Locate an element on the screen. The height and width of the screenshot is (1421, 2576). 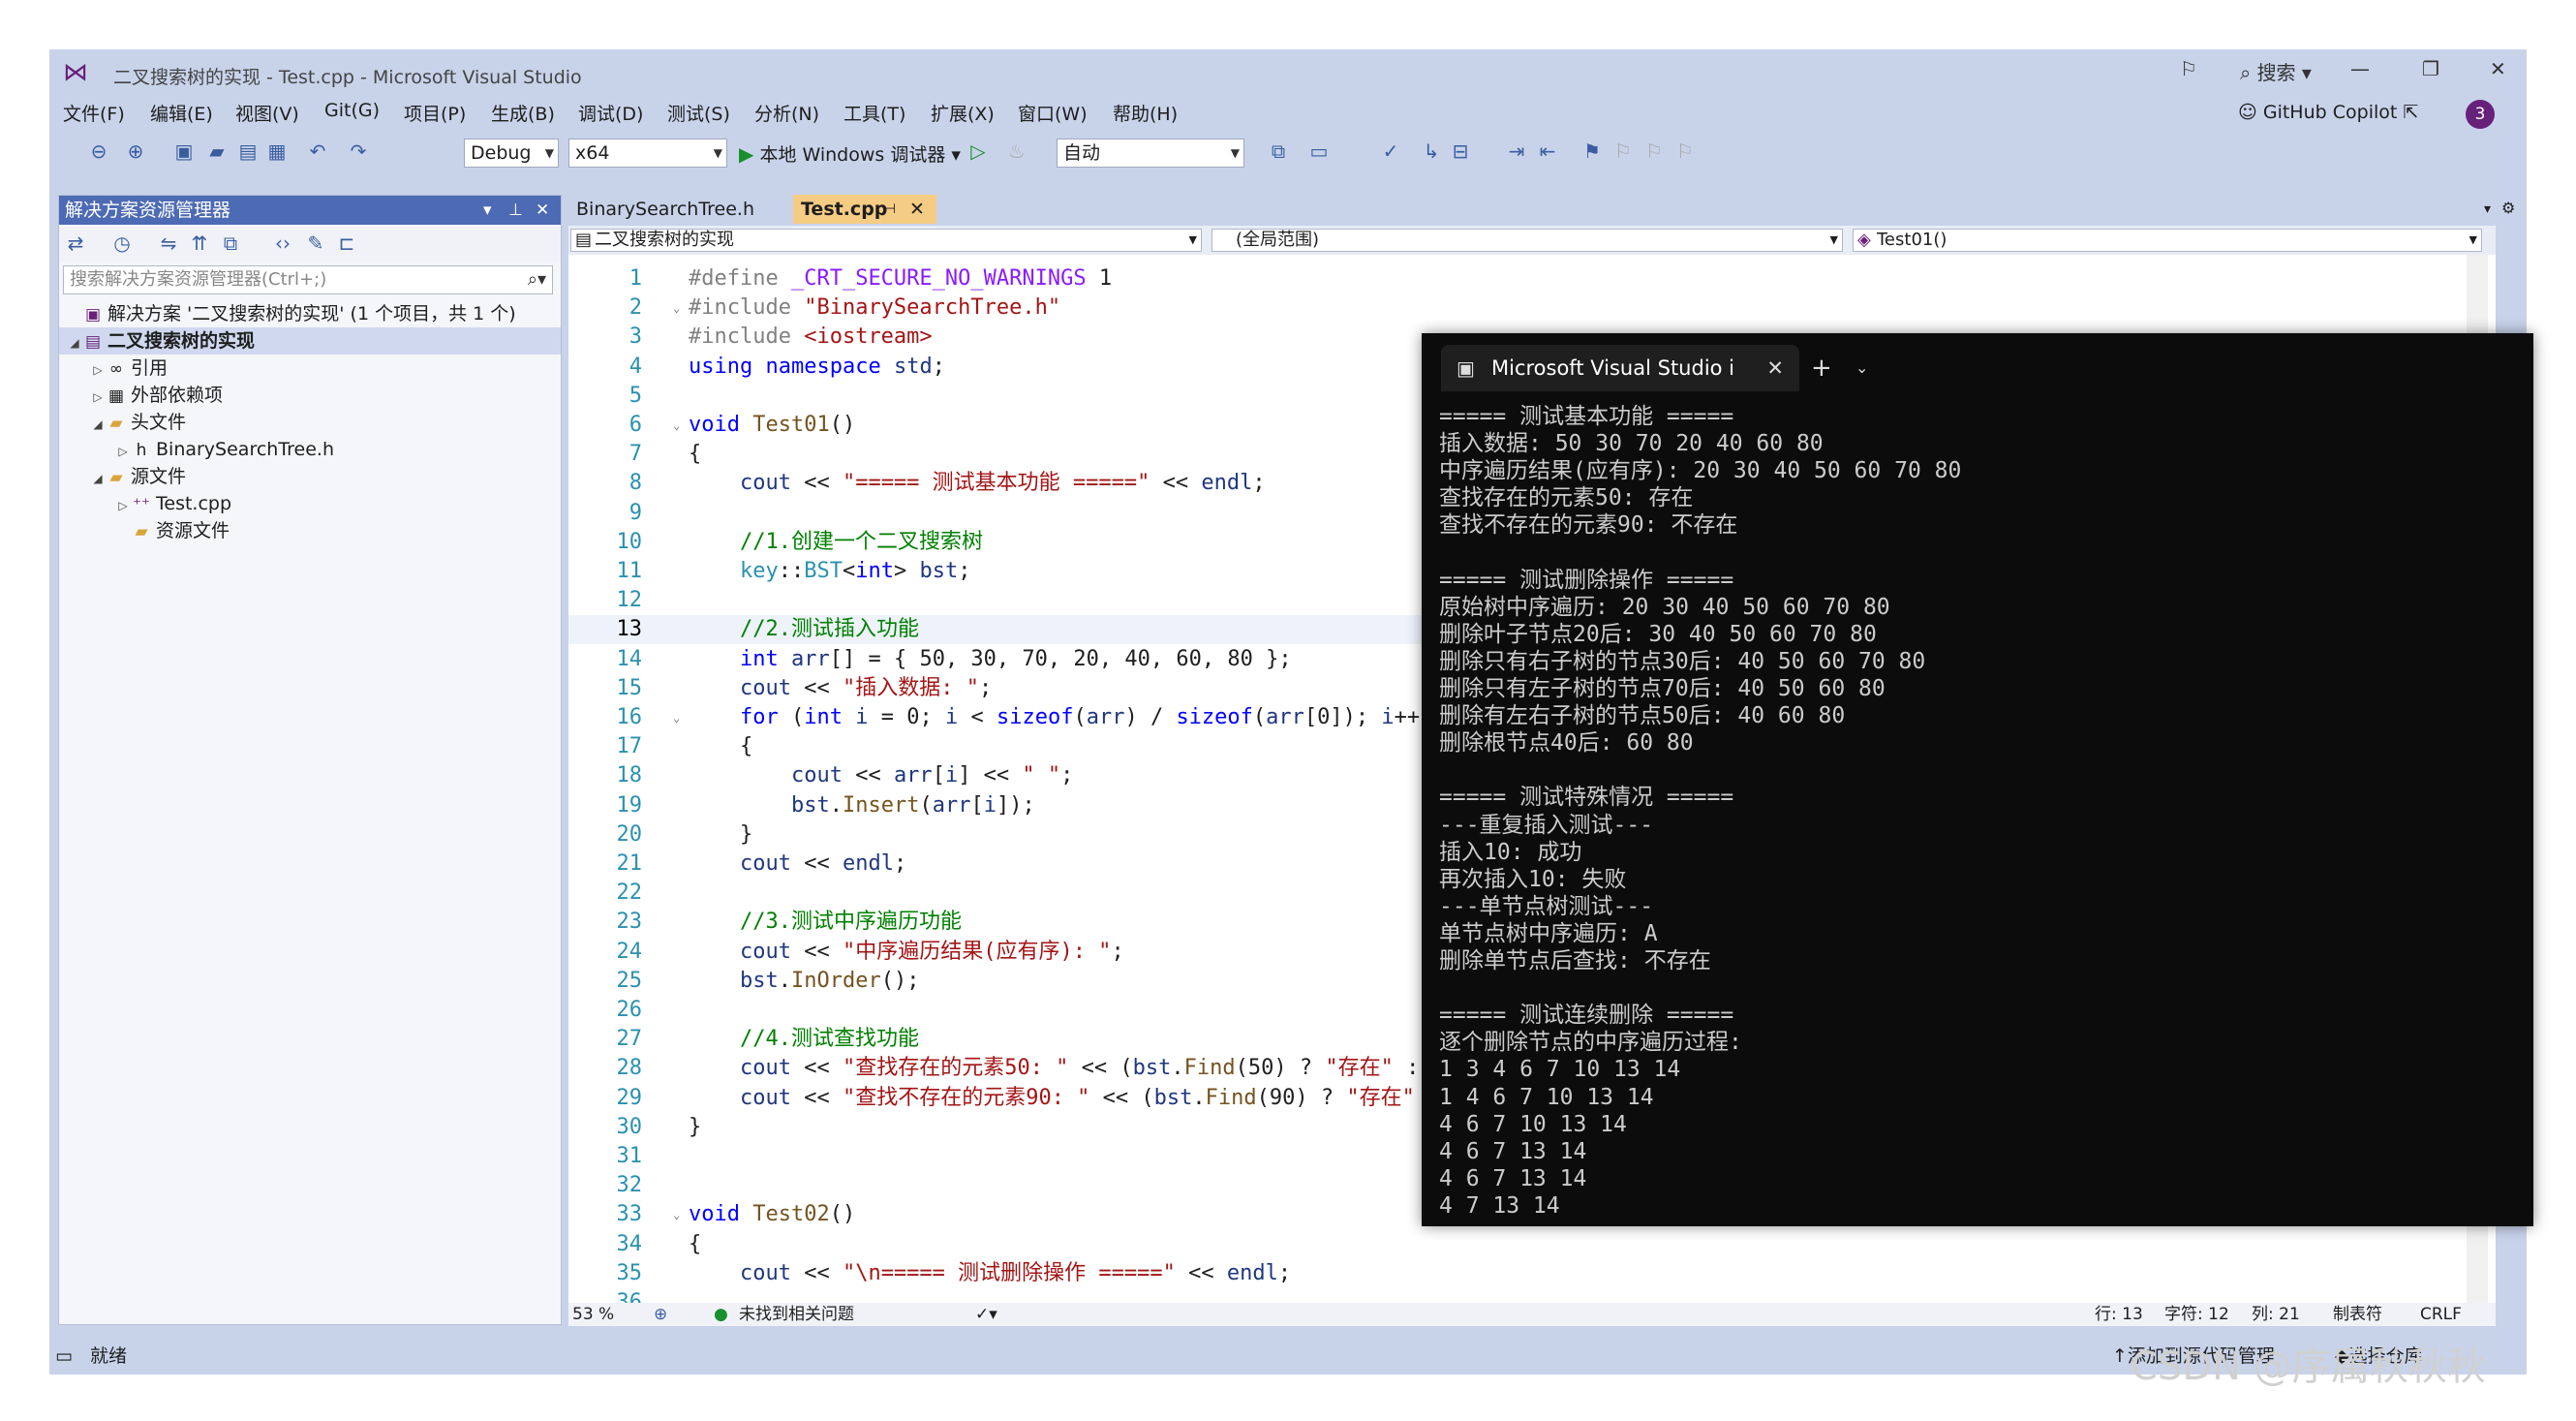
tree-item-solution: ▣ 解决方案 '二叉搜索树的实现' (1 个项目，共 1 个) is located at coordinates (310, 313).